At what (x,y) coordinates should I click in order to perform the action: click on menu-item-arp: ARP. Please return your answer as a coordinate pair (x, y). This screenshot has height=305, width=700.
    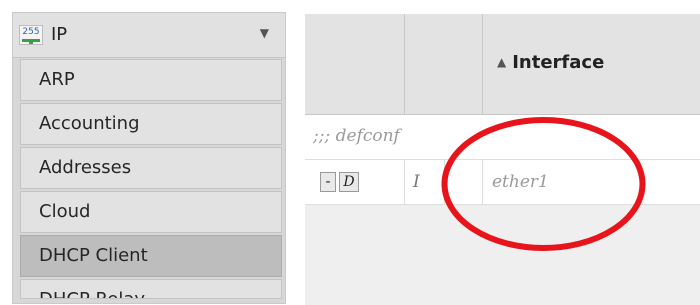
    Looking at the image, I should click on (151, 80).